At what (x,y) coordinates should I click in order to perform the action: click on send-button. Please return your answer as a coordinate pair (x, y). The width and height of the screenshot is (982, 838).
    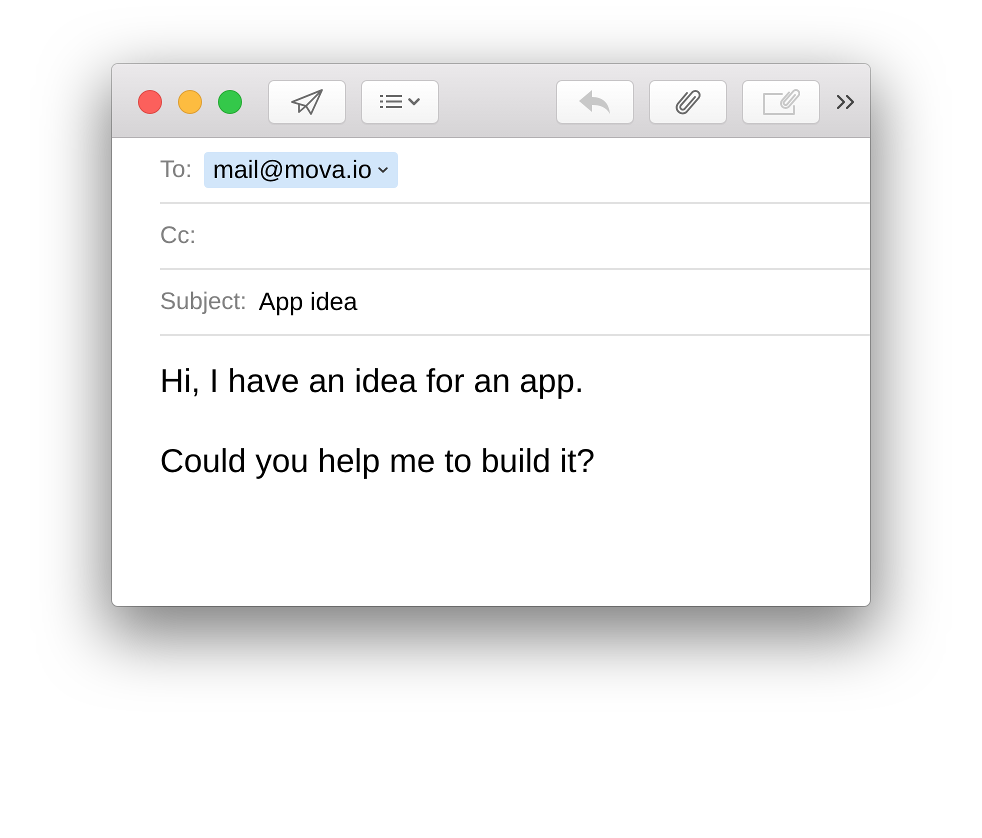
    Looking at the image, I should click on (307, 102).